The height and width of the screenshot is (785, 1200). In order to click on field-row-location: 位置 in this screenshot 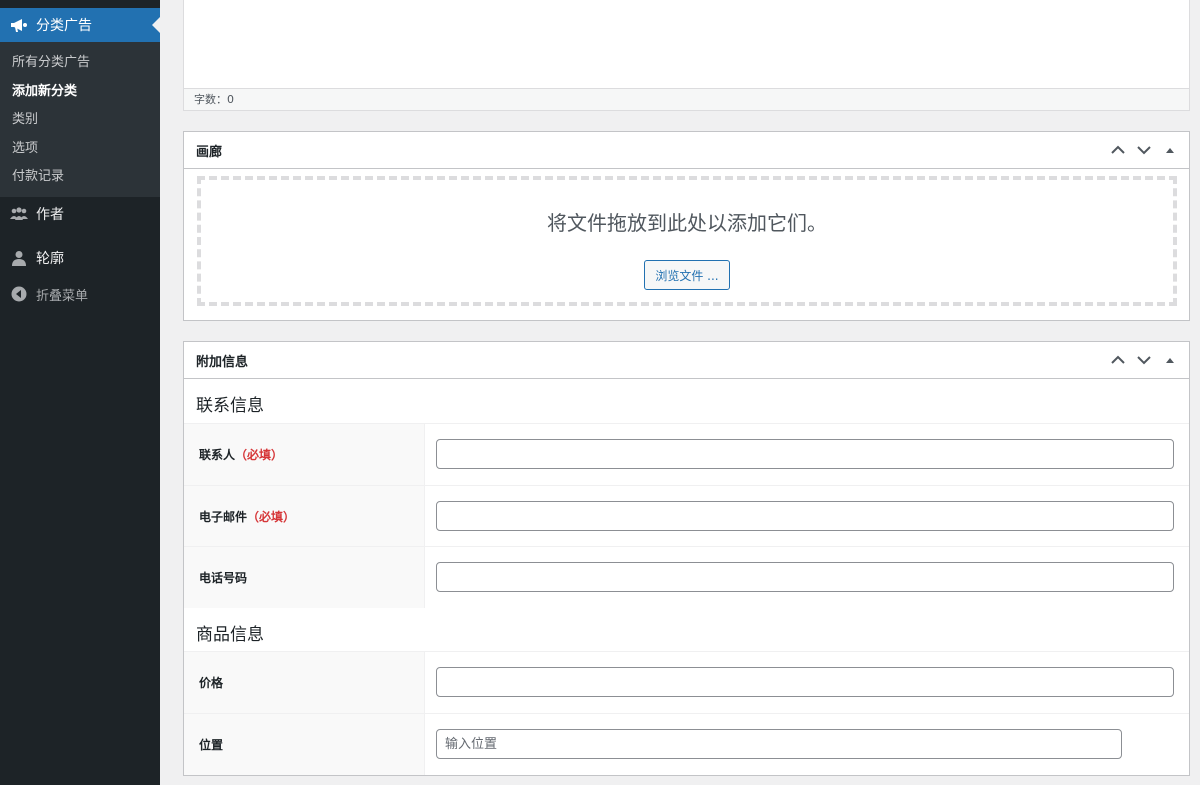, I will do `click(686, 744)`.